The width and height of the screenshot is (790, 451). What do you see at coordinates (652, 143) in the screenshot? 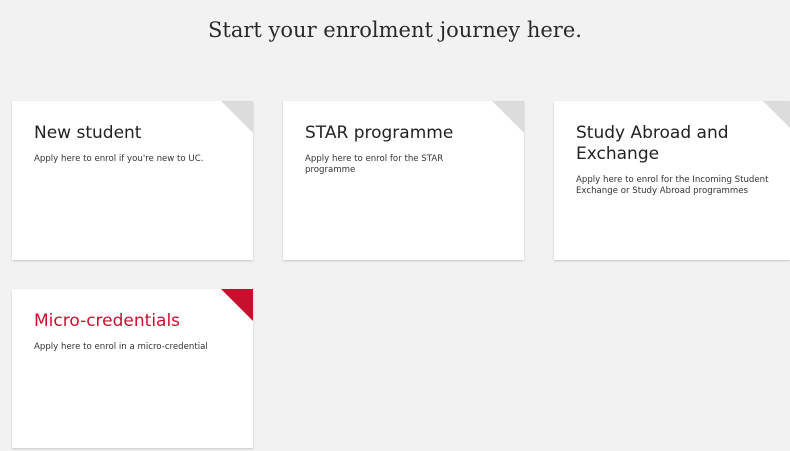
I see `card-title: Study Abroad and Exchange` at bounding box center [652, 143].